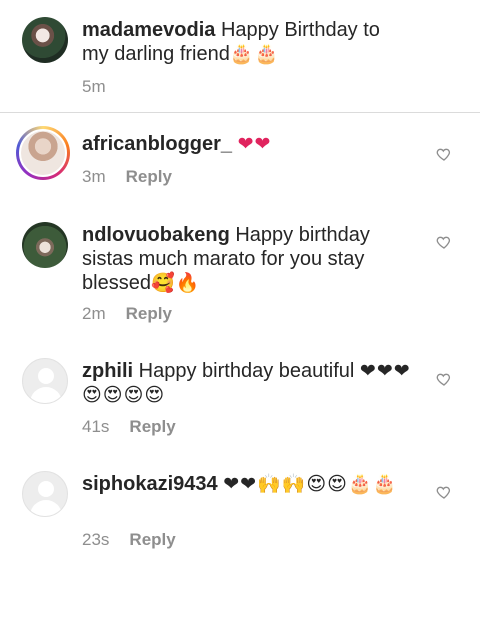  What do you see at coordinates (240, 112) in the screenshot?
I see `divider` at bounding box center [240, 112].